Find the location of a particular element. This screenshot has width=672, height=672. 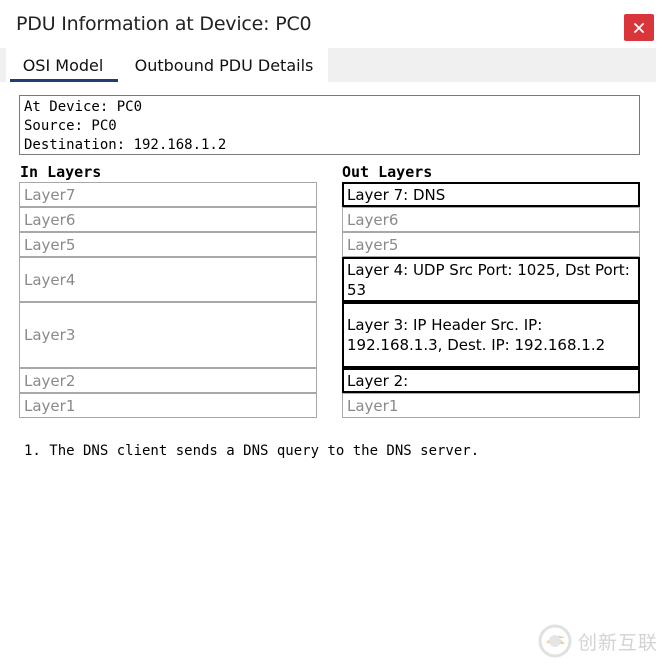

tab-osi-model-label: OSI Model is located at coordinates (63, 65).